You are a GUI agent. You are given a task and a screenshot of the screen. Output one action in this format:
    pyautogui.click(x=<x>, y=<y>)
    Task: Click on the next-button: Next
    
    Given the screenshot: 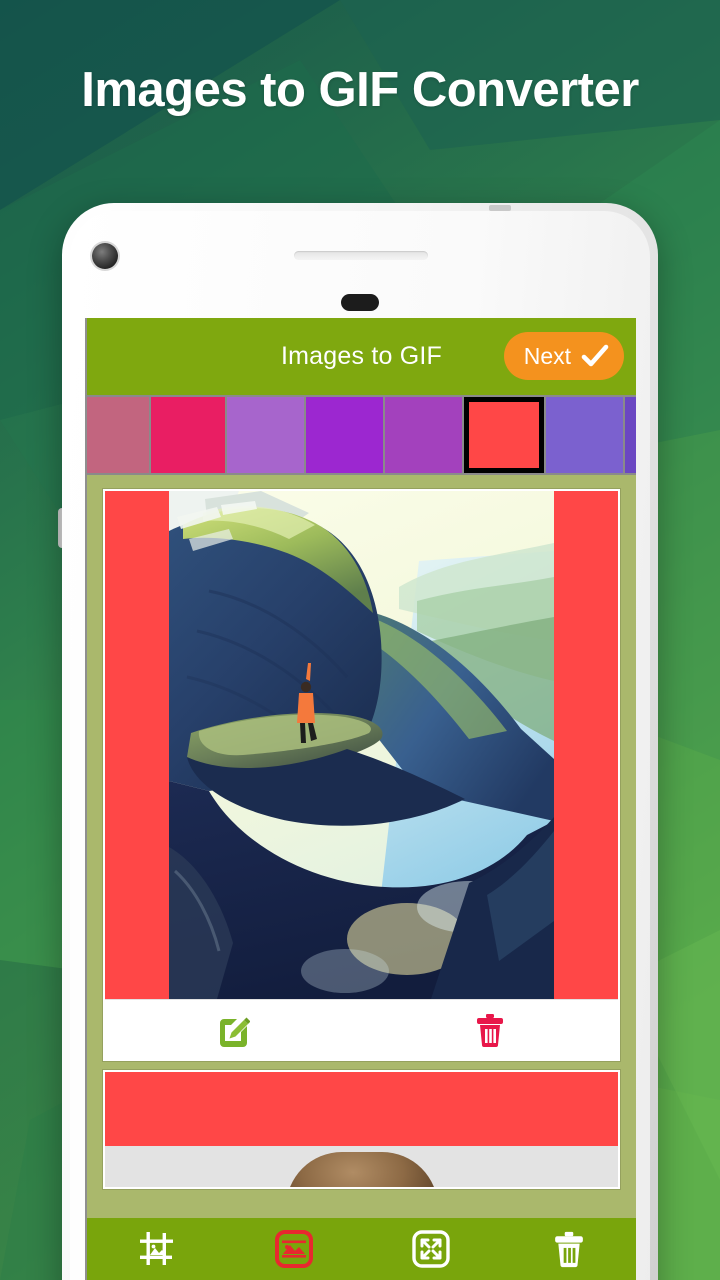 What is the action you would take?
    pyautogui.click(x=563, y=356)
    